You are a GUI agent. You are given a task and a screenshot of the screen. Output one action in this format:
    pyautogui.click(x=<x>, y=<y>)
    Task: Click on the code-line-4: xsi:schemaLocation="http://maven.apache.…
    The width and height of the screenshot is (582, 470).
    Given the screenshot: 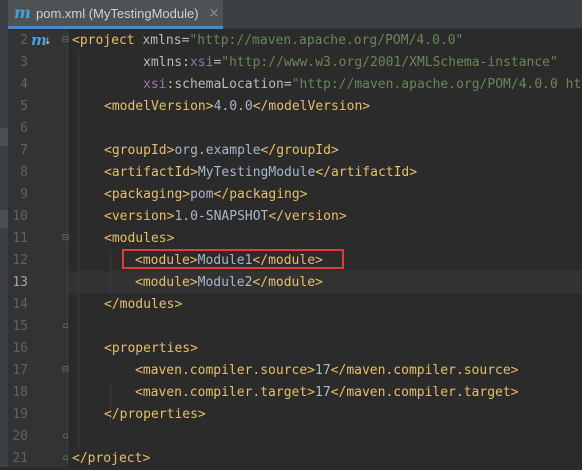 What is the action you would take?
    pyautogui.click(x=362, y=84)
    